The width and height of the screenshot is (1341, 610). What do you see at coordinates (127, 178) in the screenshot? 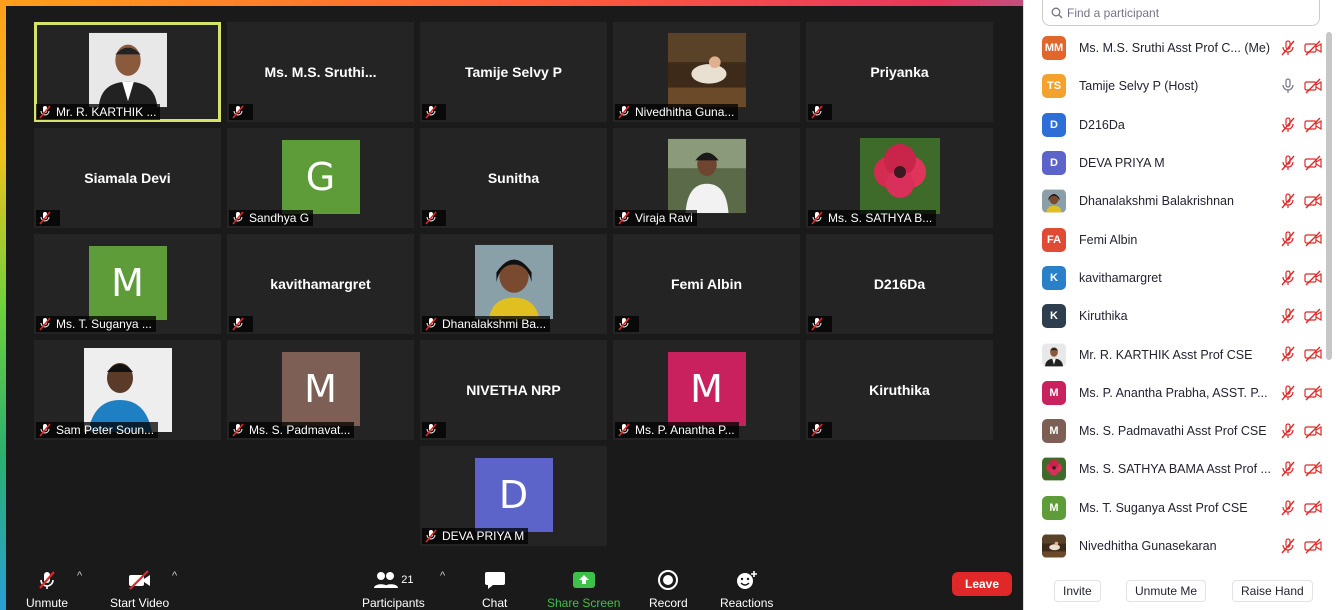
I see `video-tile: Siamala Devi` at bounding box center [127, 178].